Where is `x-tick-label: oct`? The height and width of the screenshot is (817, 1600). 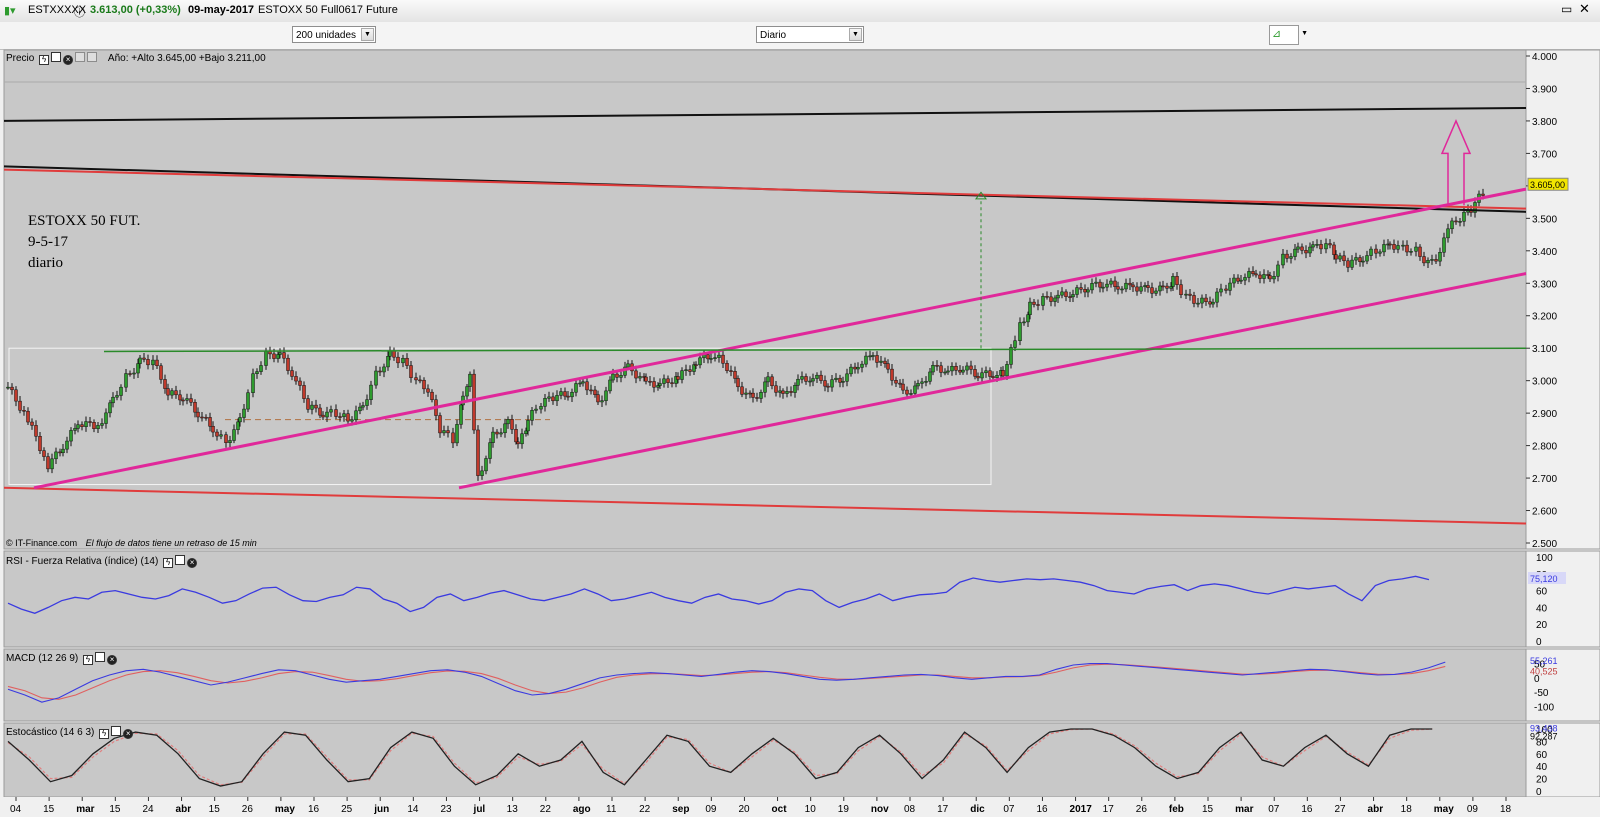 x-tick-label: oct is located at coordinates (780, 809).